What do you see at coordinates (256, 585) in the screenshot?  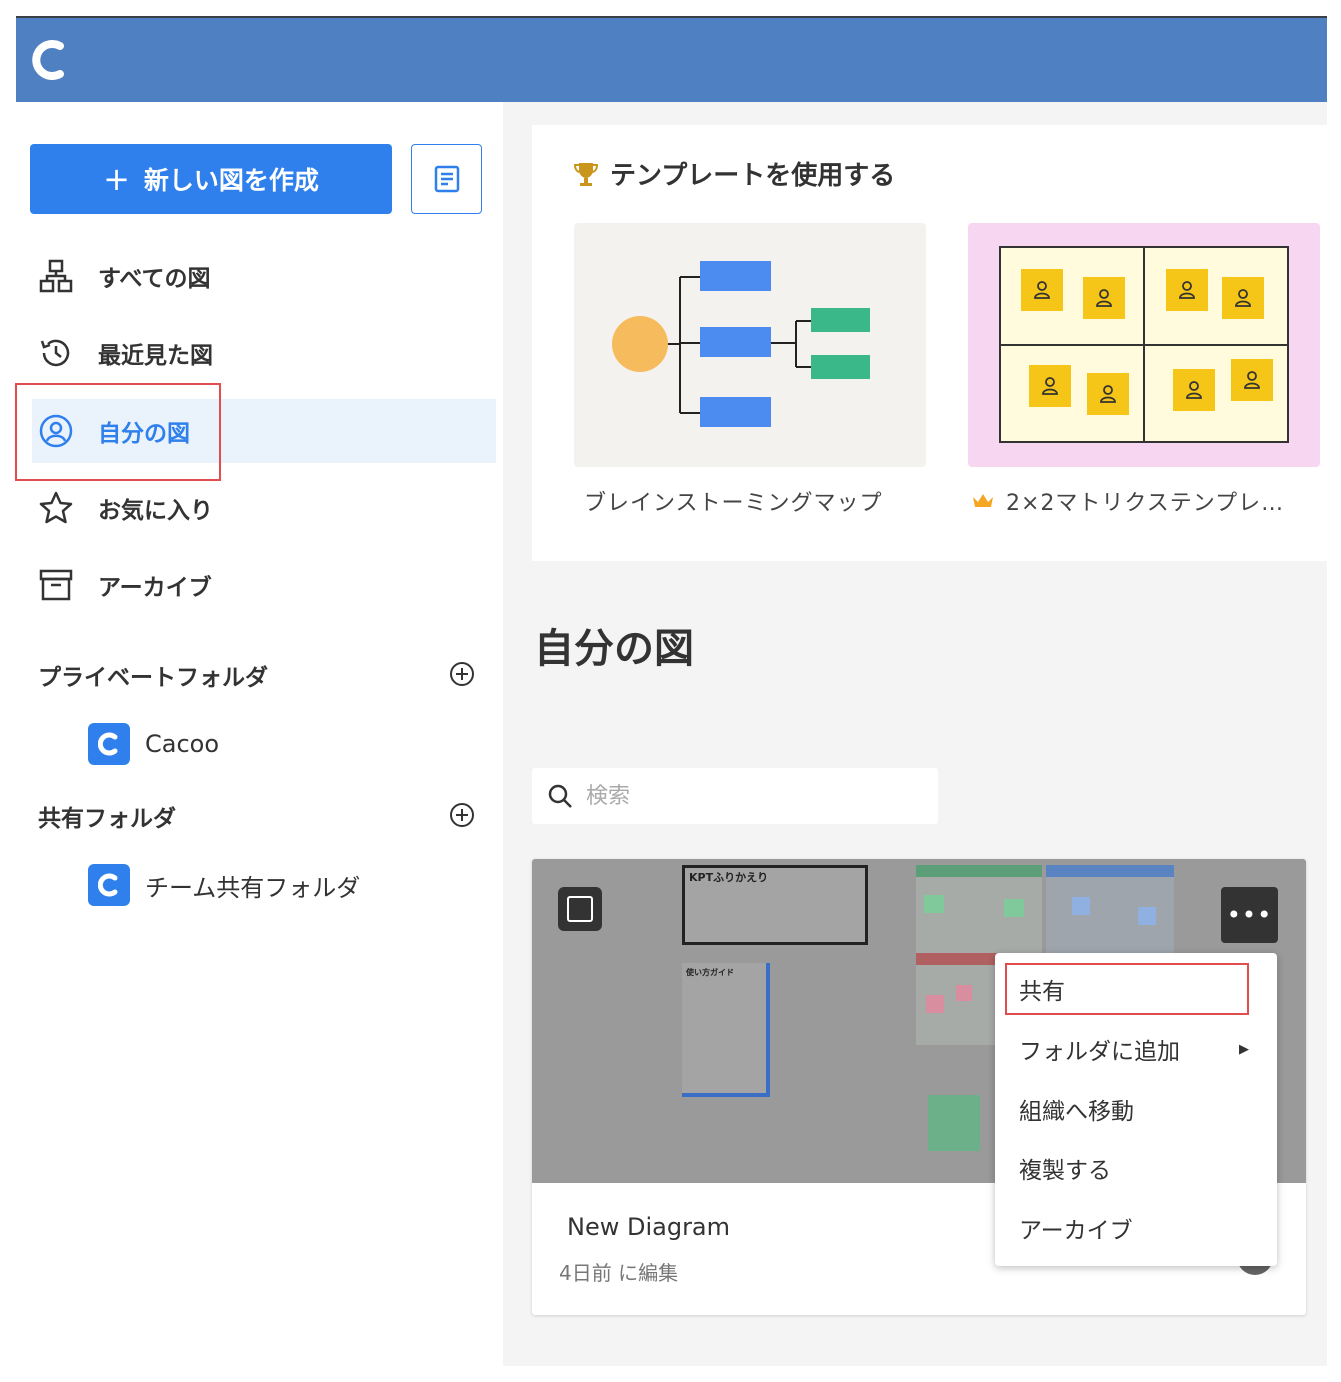 I see `nav-archive: アーカイブ` at bounding box center [256, 585].